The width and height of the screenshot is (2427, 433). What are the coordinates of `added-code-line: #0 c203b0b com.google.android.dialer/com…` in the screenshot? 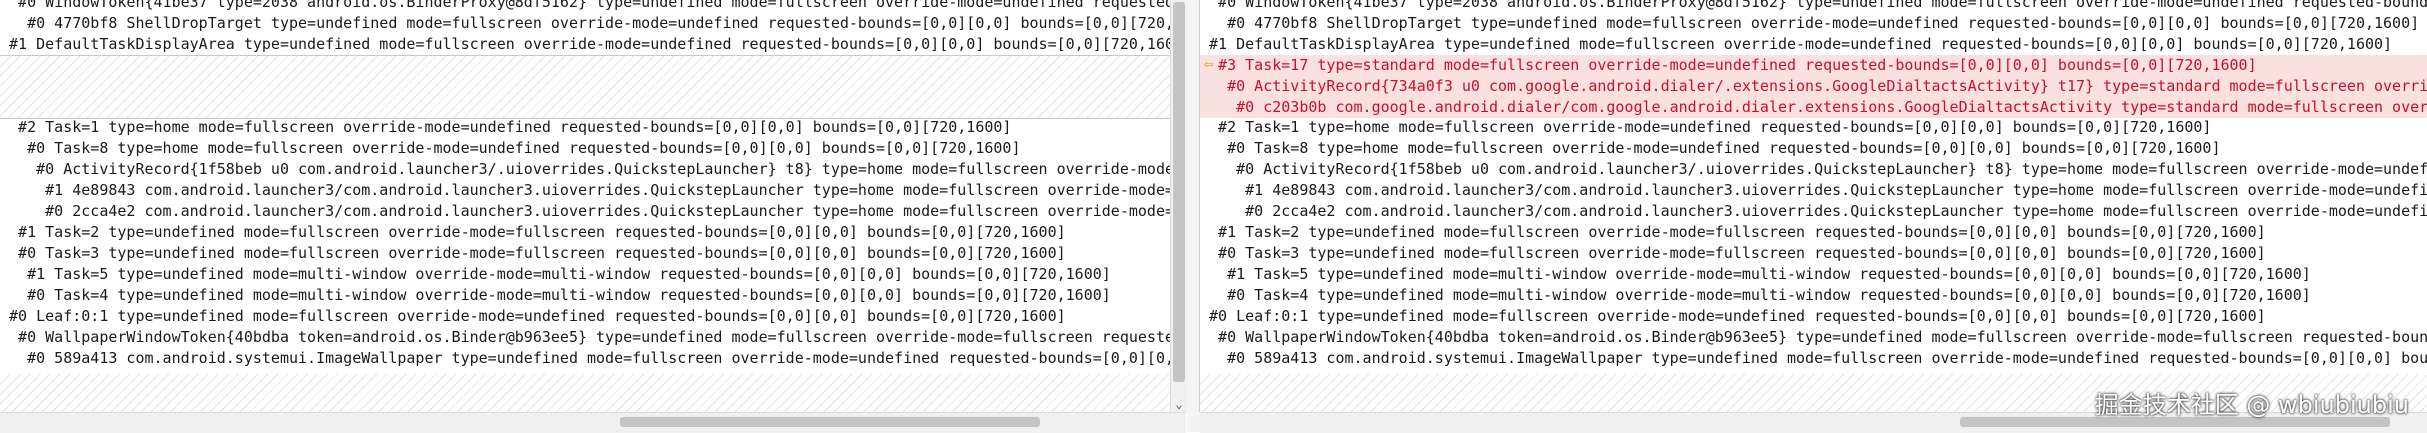 It's located at (1813, 107).